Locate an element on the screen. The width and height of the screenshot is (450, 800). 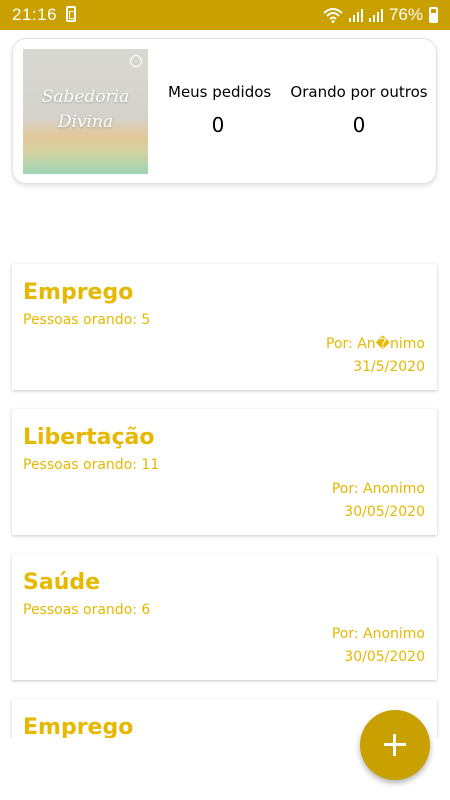
orando-por-outros-count: 0 is located at coordinates (359, 125).